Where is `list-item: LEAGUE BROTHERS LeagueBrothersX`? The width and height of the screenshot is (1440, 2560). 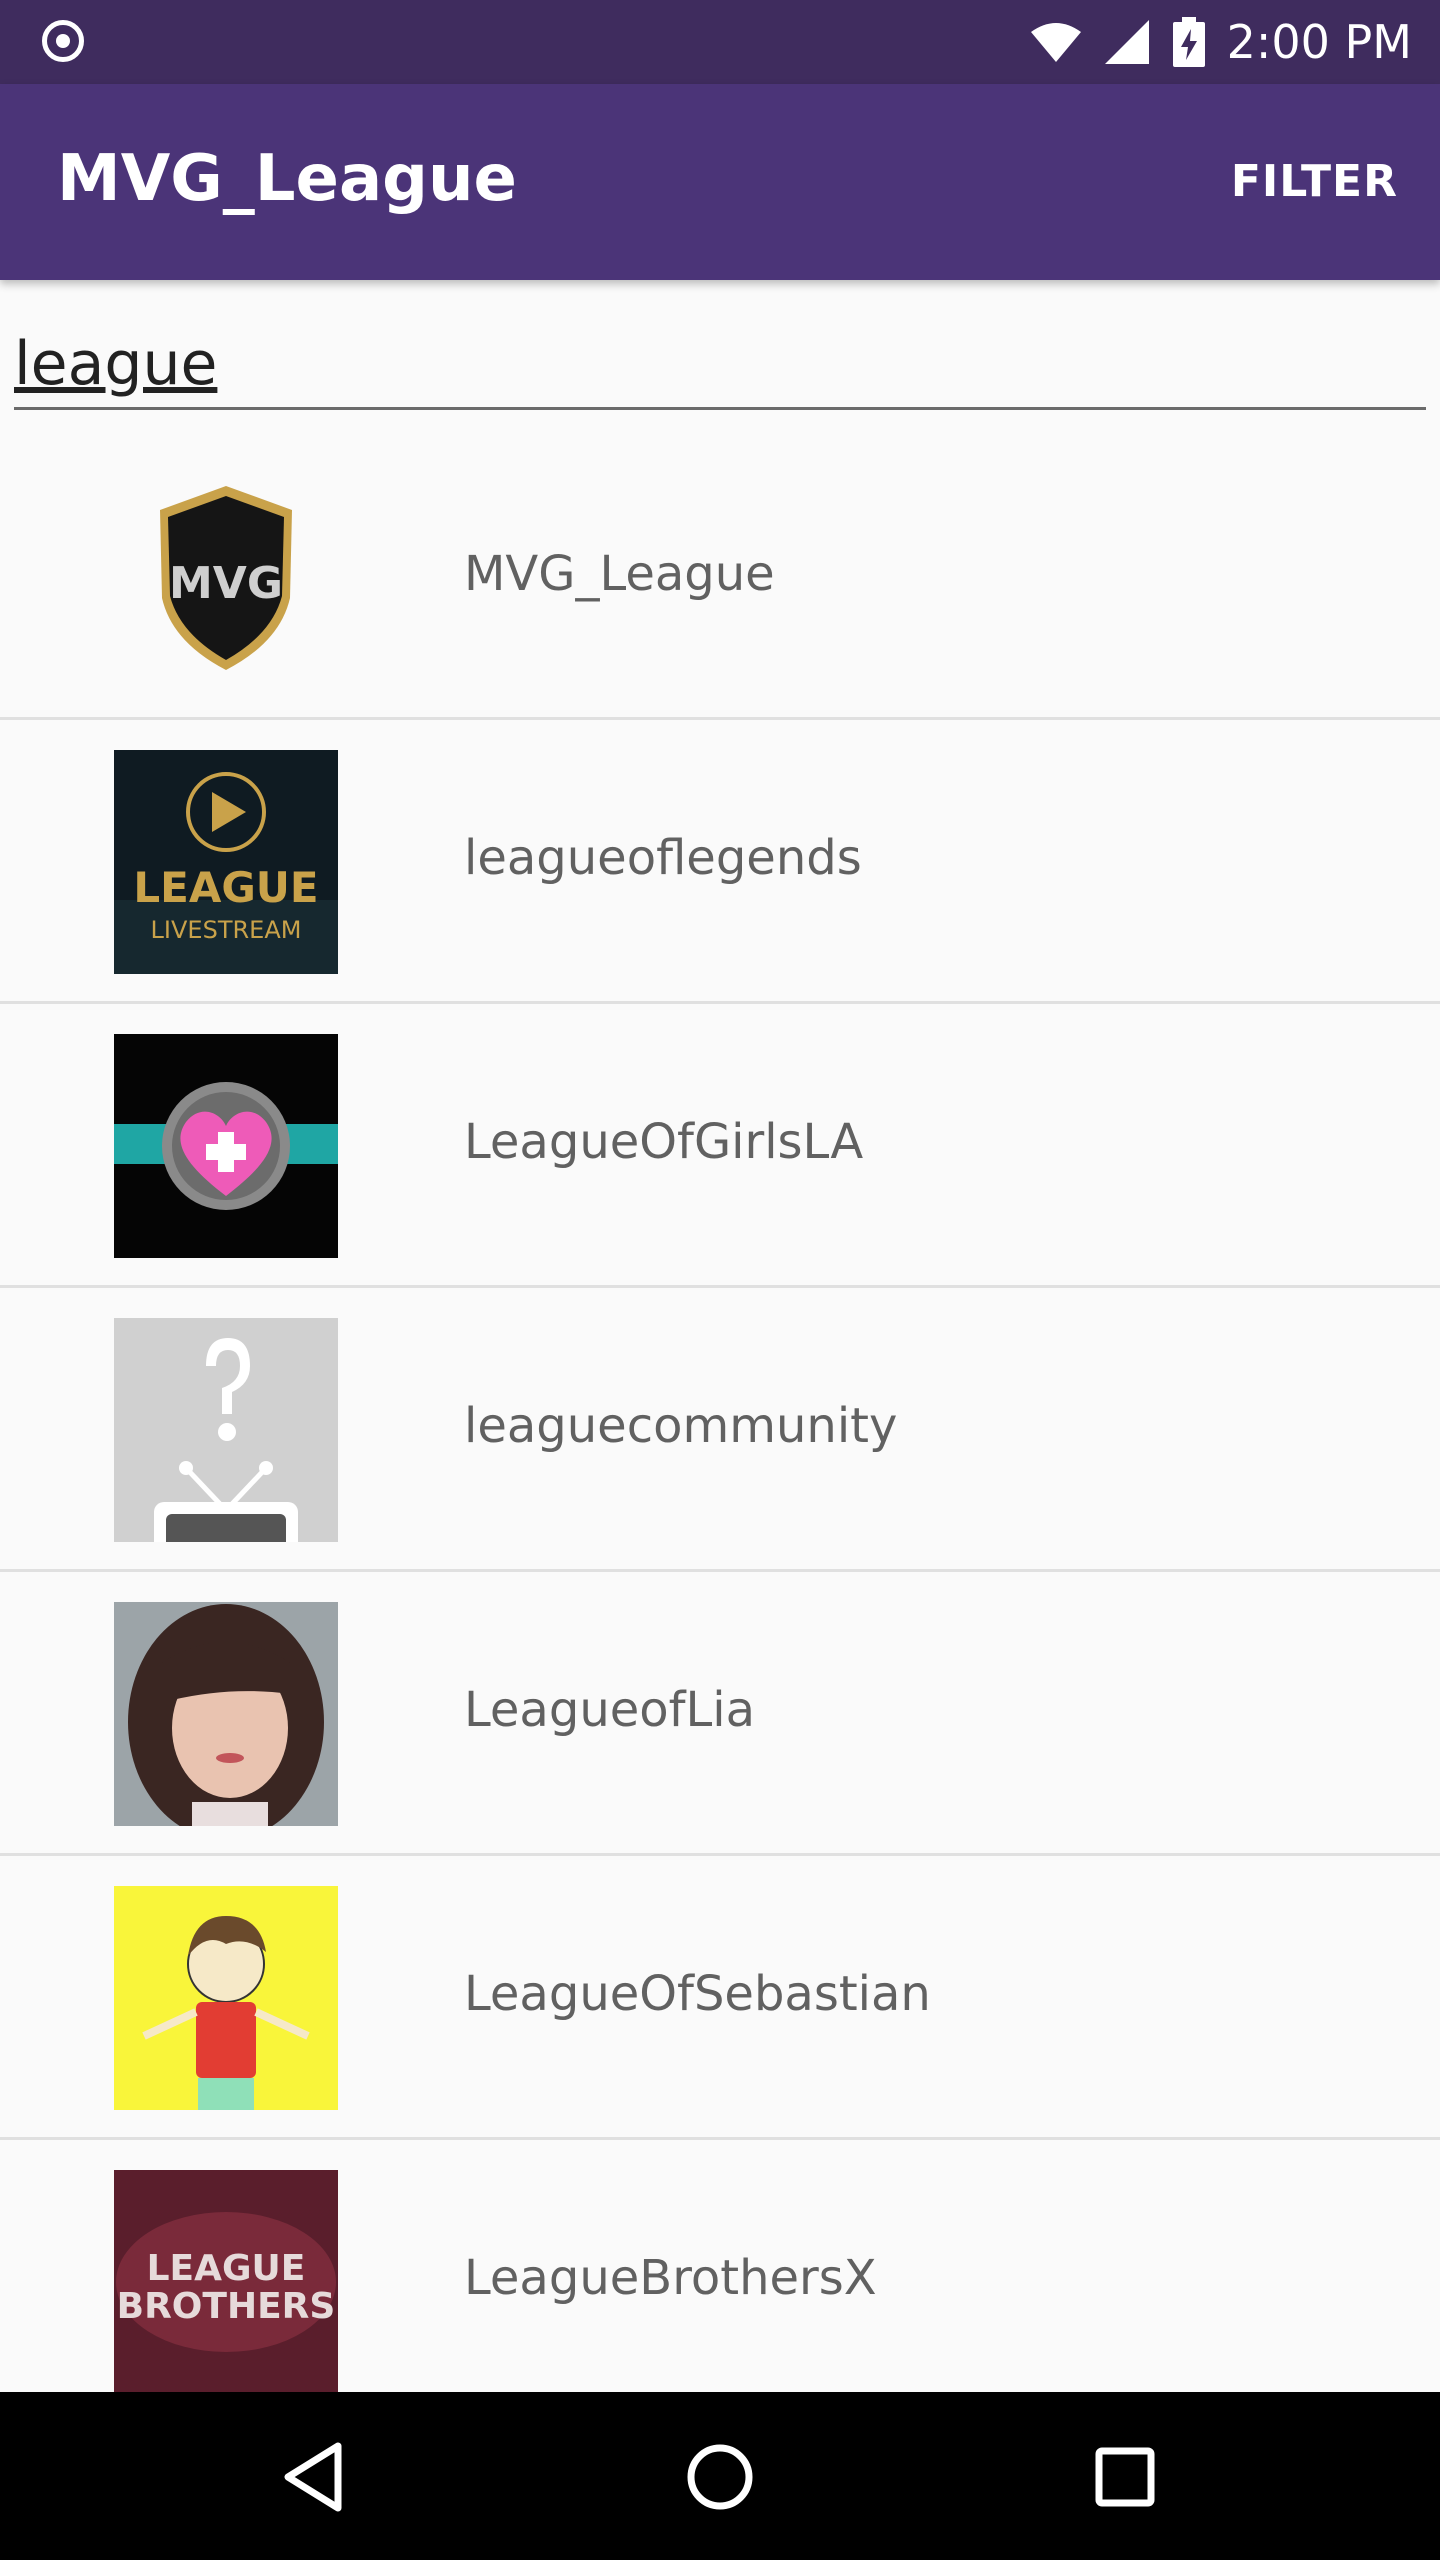 list-item: LEAGUE BROTHERS LeagueBrothersX is located at coordinates (720, 2282).